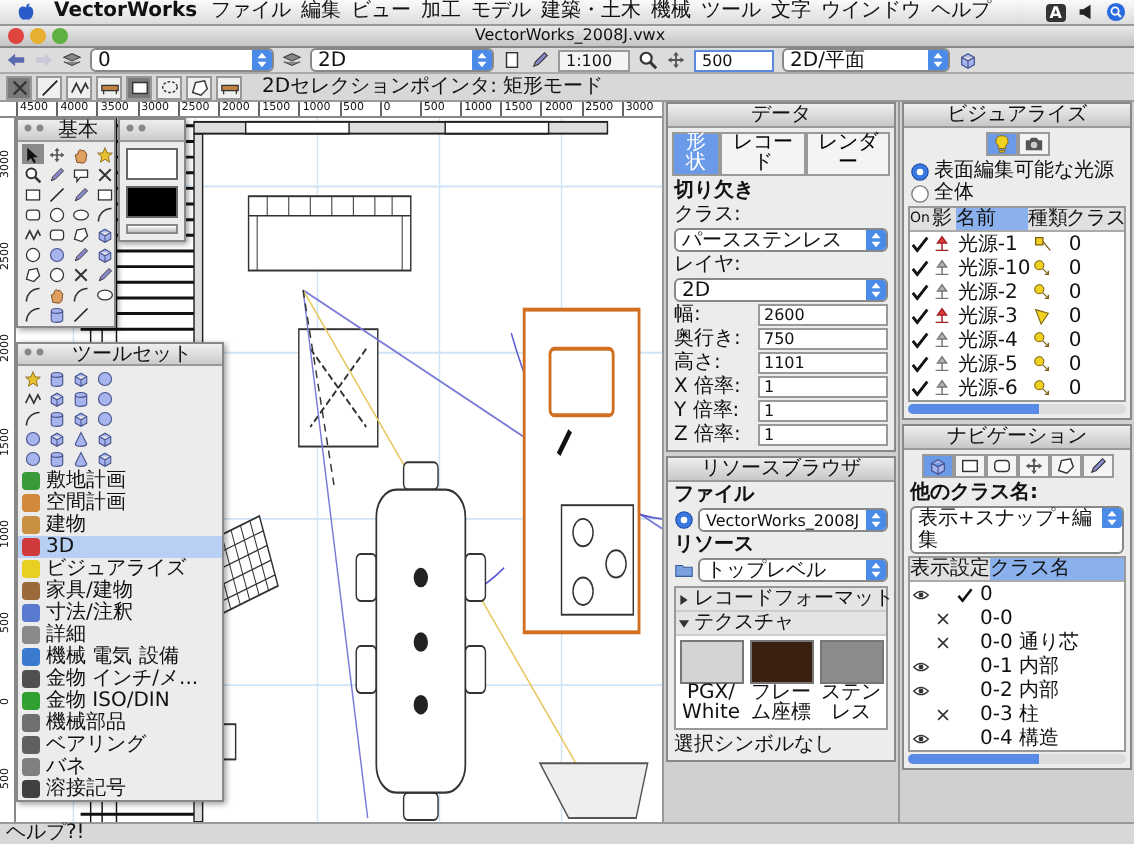 The height and width of the screenshot is (844, 1134). I want to click on menu-item: ファイル, so click(251, 12).